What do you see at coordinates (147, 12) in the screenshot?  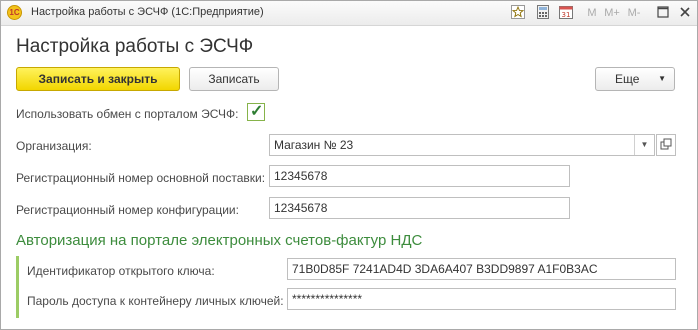 I see `window-title: Настройка работы с ЭСЧФ (1С:Предприятие)` at bounding box center [147, 12].